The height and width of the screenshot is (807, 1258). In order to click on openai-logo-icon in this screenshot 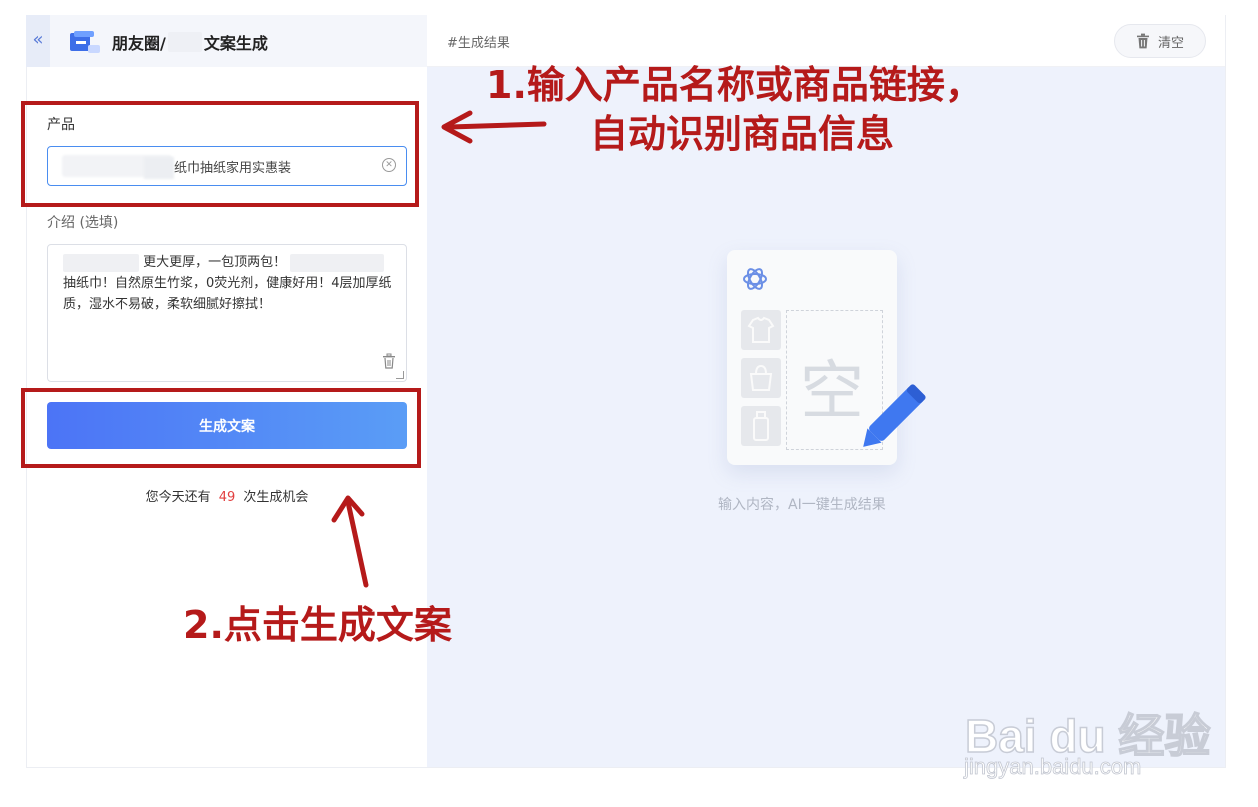, I will do `click(755, 279)`.